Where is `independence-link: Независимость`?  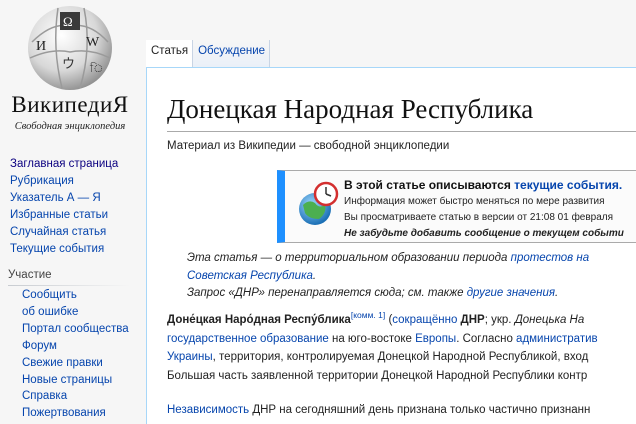
independence-link: Независимость is located at coordinates (208, 410).